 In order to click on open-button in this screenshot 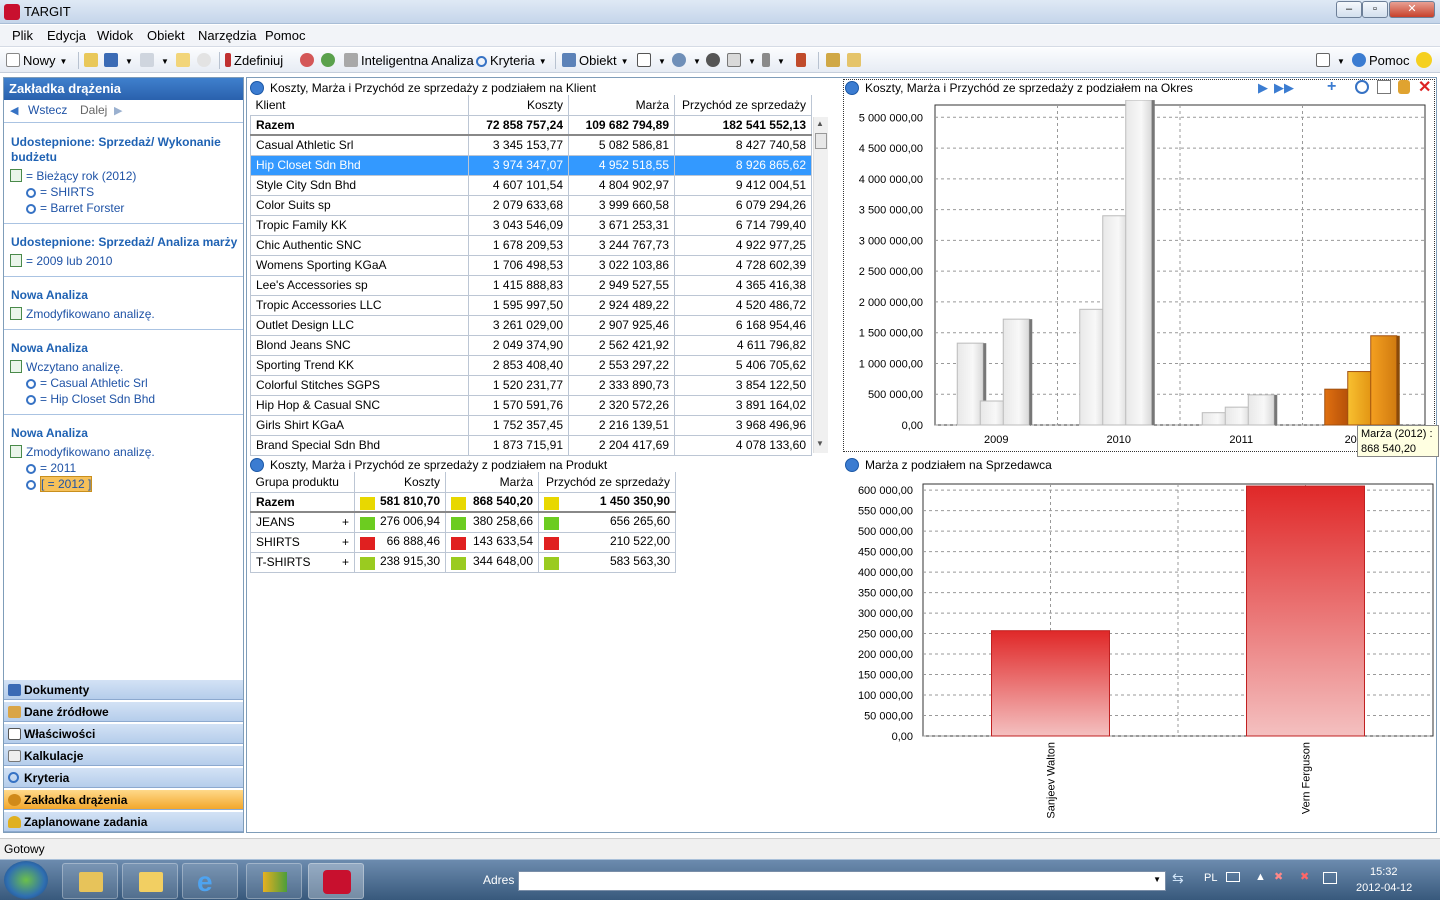, I will do `click(92, 60)`.